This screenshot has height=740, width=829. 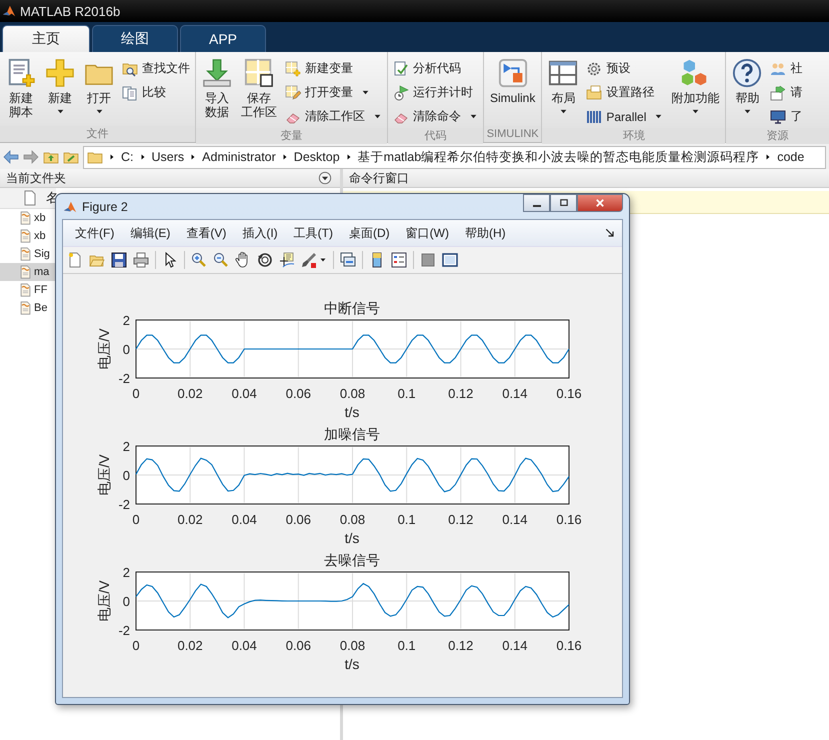 What do you see at coordinates (778, 116) in the screenshot?
I see `monitor-icon` at bounding box center [778, 116].